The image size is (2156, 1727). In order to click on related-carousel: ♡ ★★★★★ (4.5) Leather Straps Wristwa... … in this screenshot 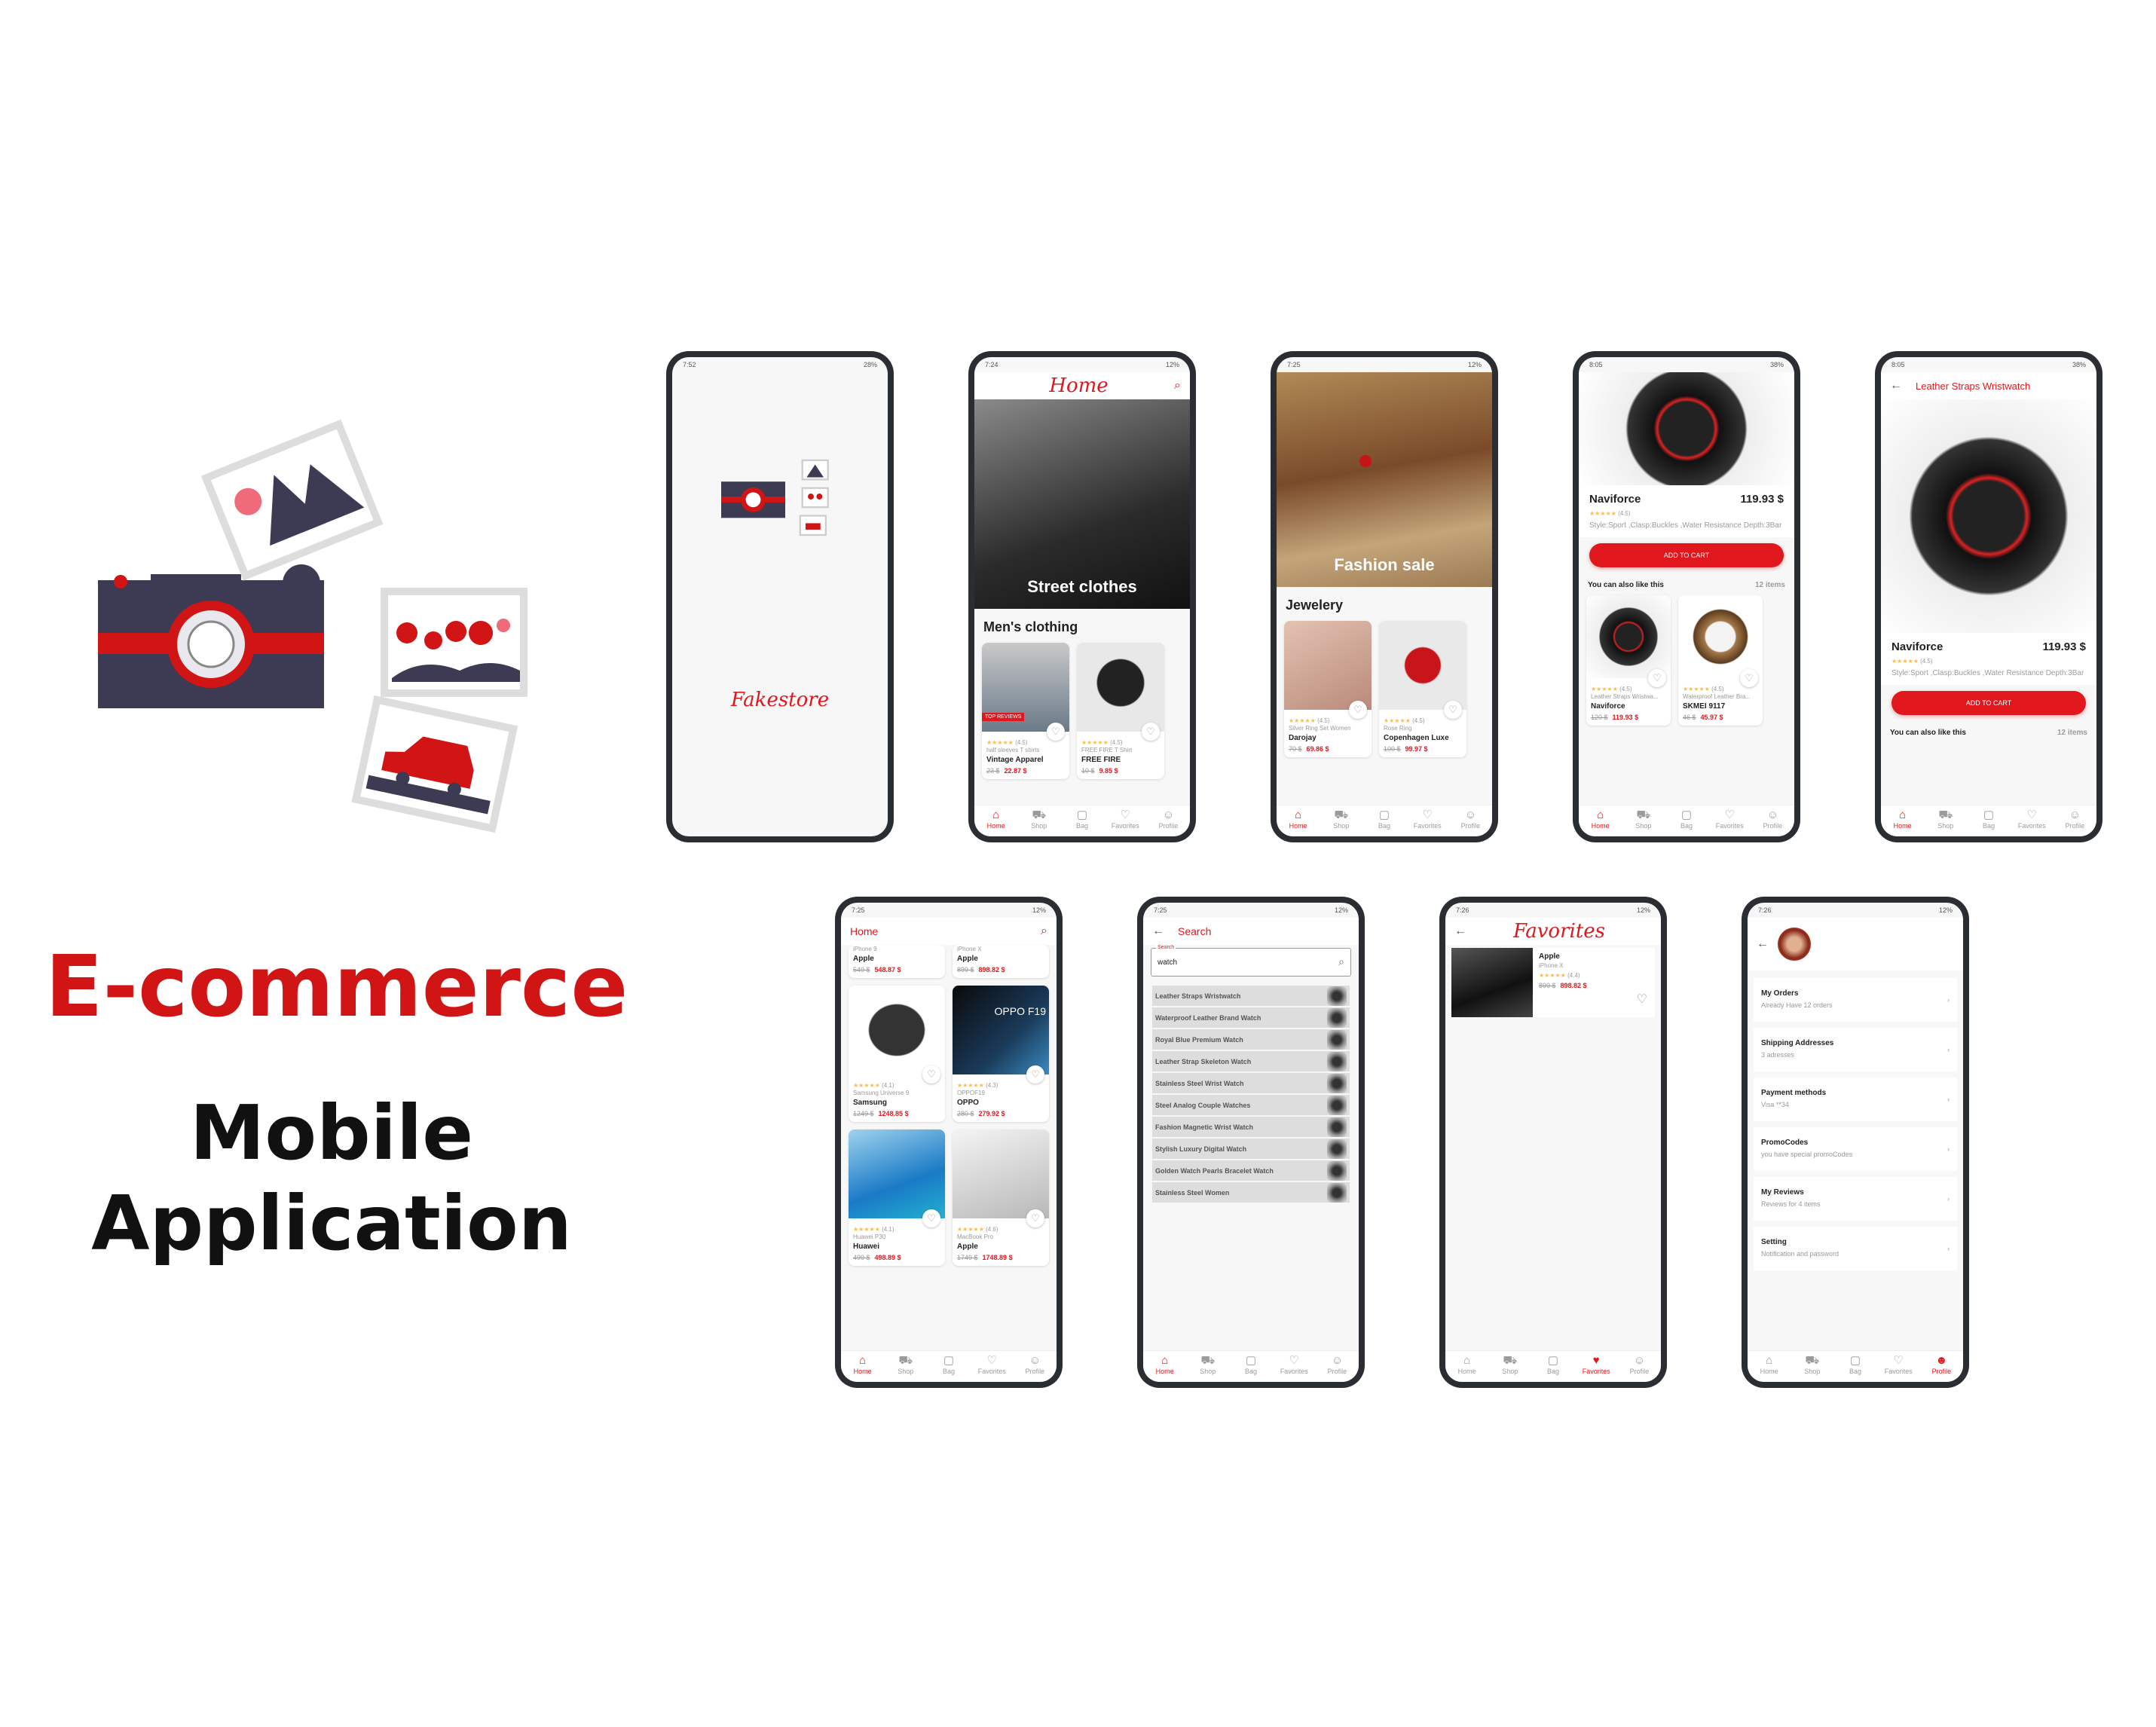, I will do `click(1686, 660)`.